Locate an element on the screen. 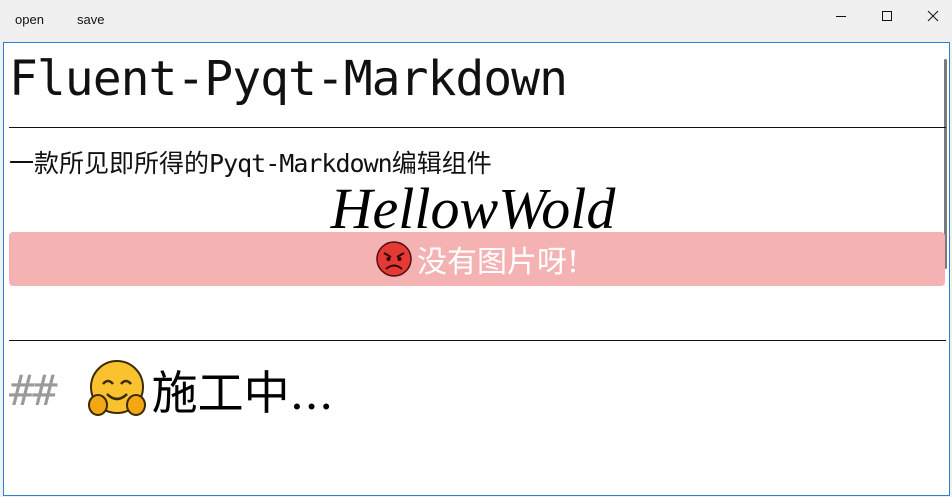 The height and width of the screenshot is (497, 952). horizontal-rule is located at coordinates (477, 127).